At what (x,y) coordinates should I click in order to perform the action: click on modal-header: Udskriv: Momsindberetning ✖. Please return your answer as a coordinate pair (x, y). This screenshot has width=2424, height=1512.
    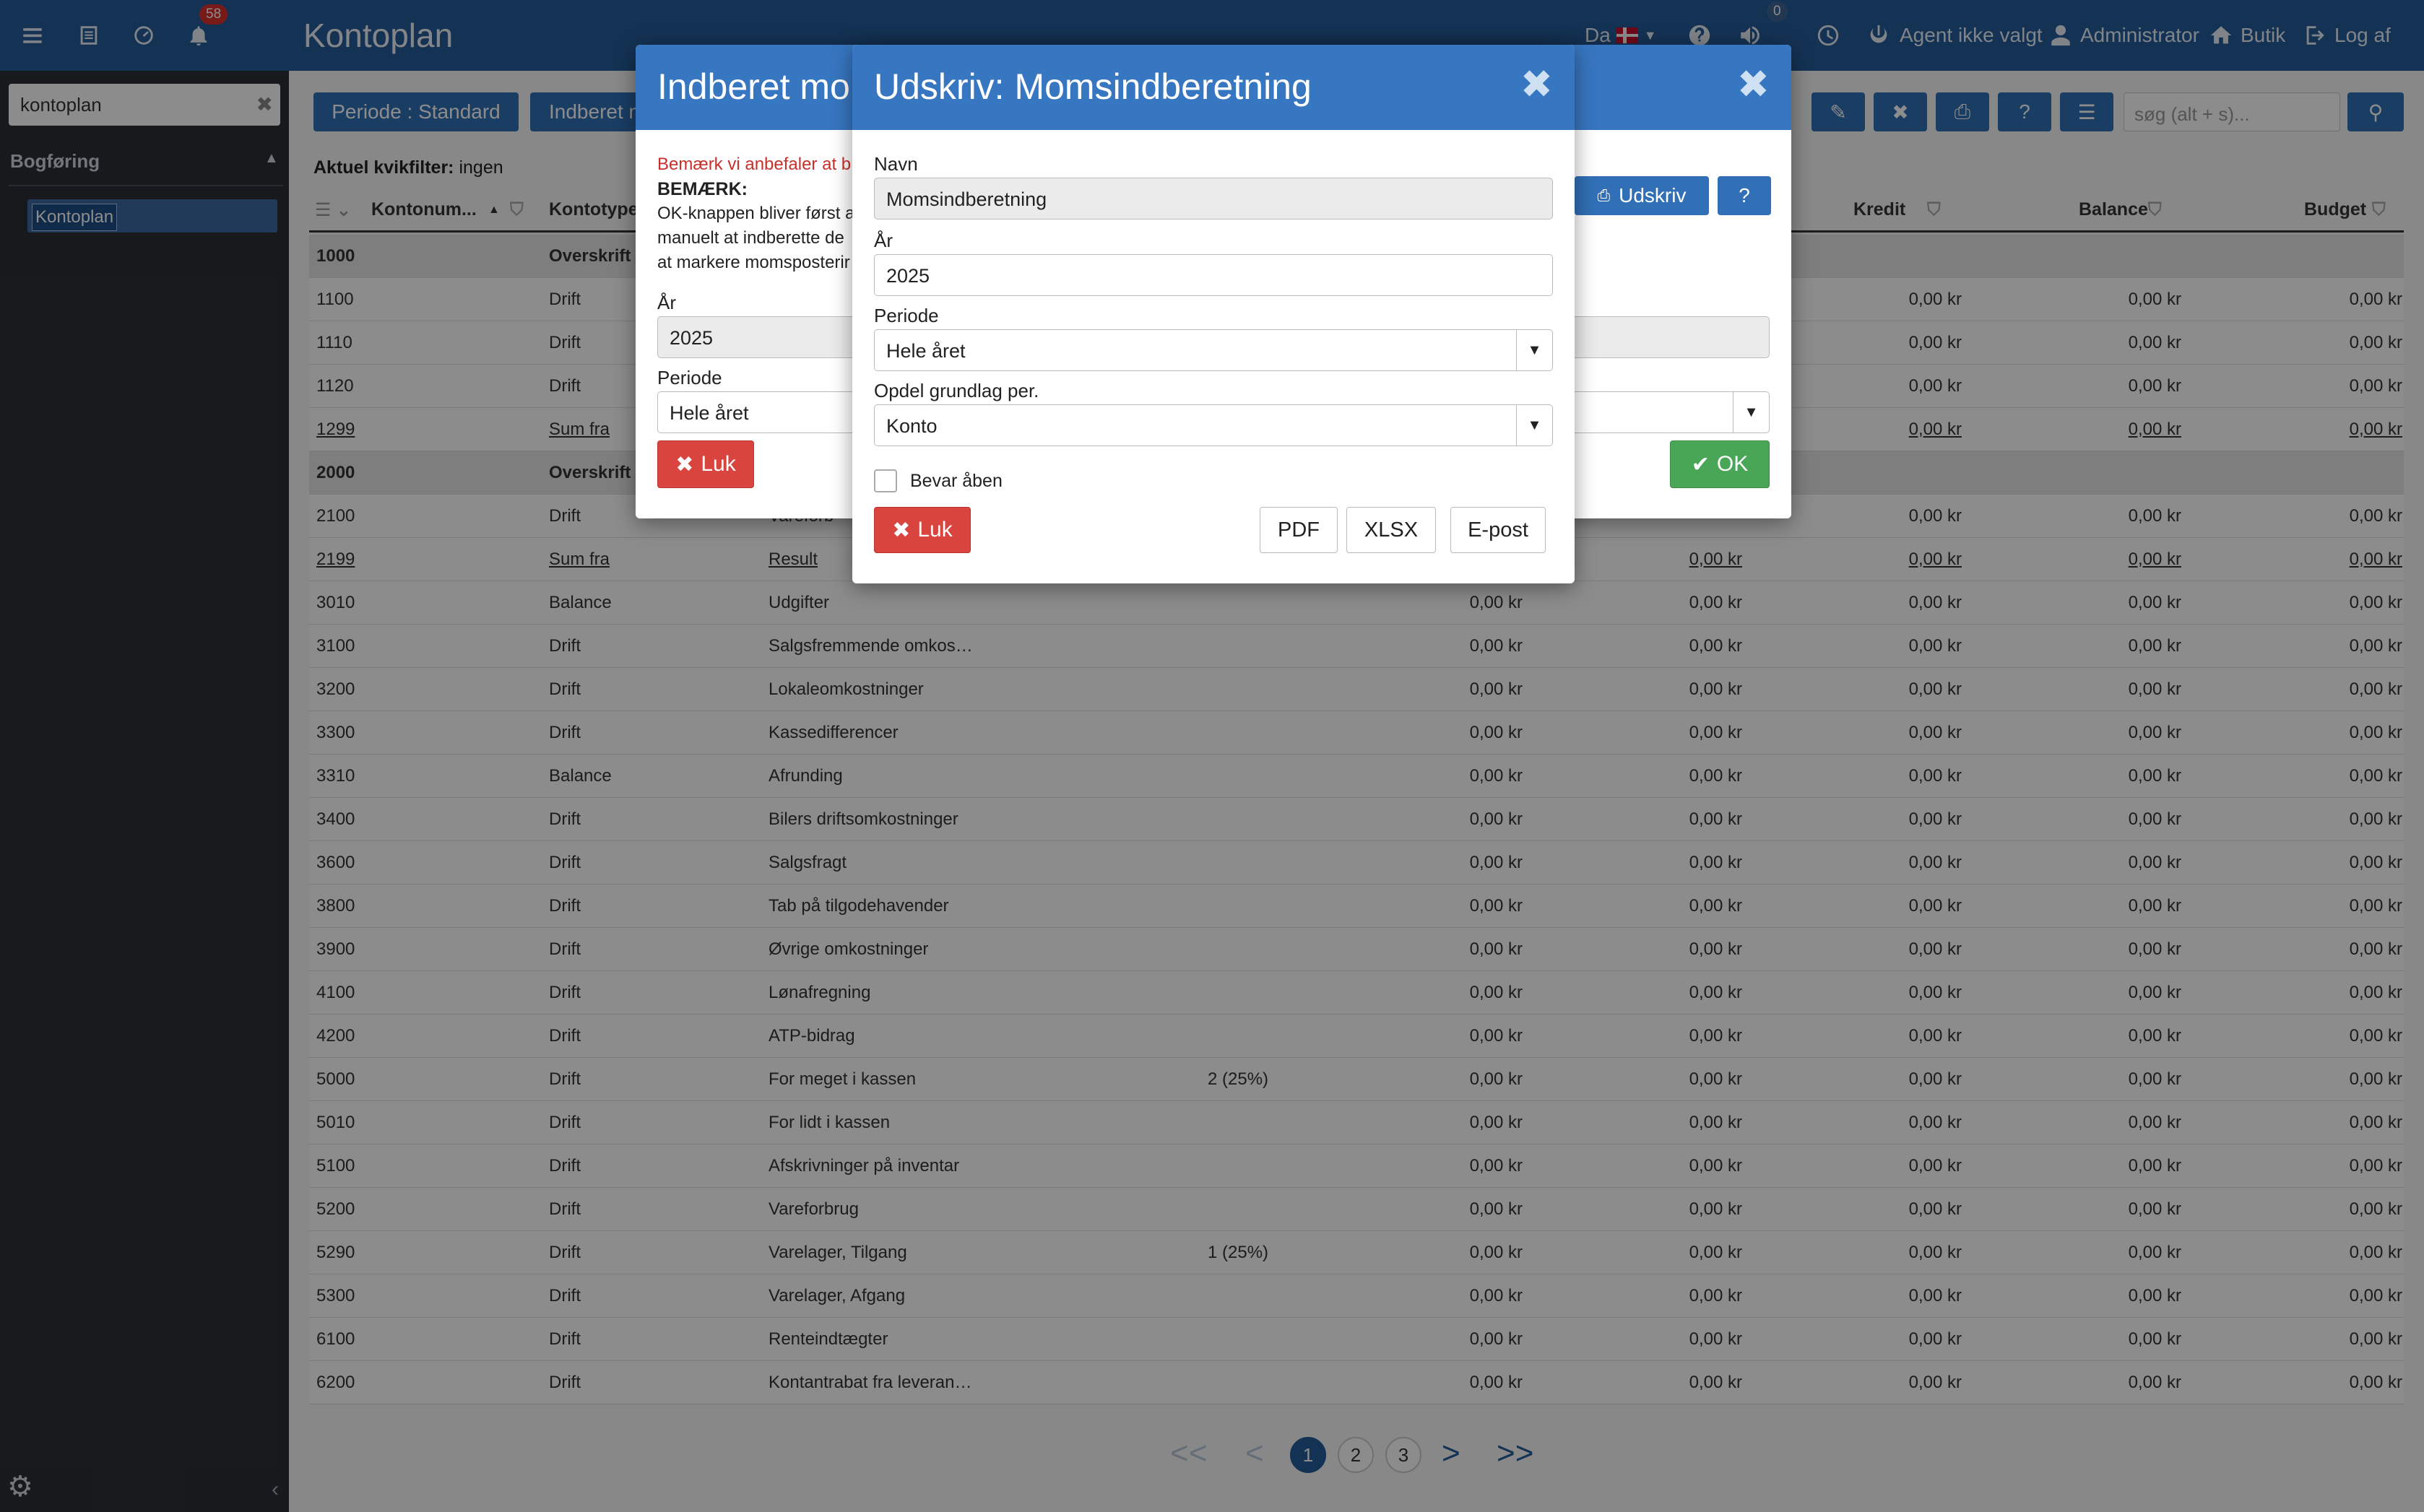
    Looking at the image, I should click on (1213, 87).